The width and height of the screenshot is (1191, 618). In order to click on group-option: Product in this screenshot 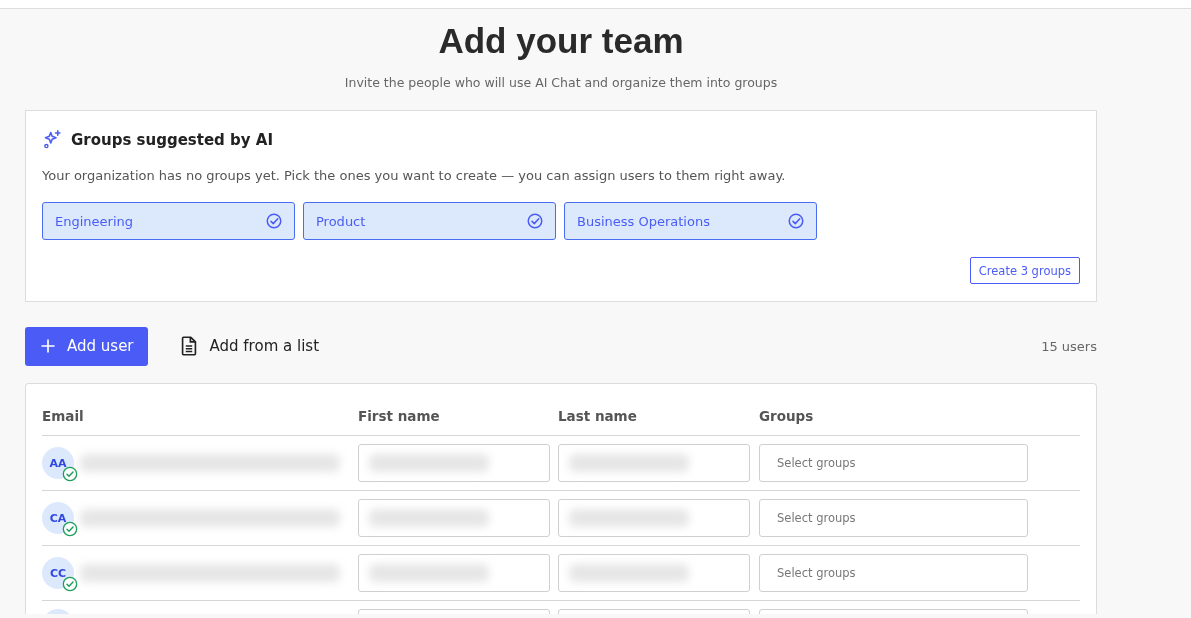, I will do `click(429, 221)`.